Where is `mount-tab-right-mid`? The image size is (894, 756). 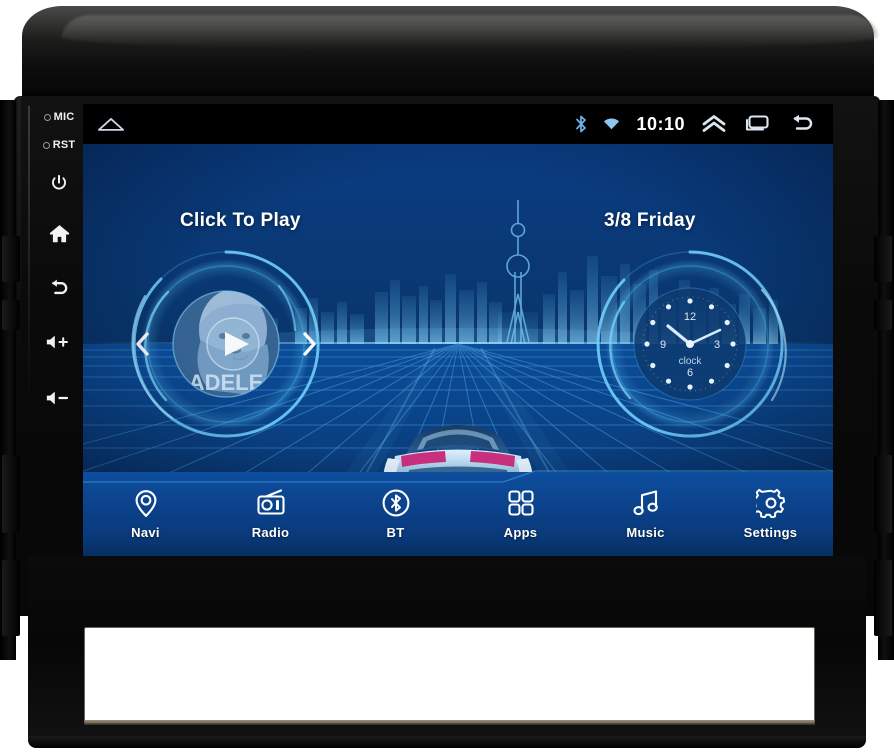
mount-tab-right-mid is located at coordinates (883, 315).